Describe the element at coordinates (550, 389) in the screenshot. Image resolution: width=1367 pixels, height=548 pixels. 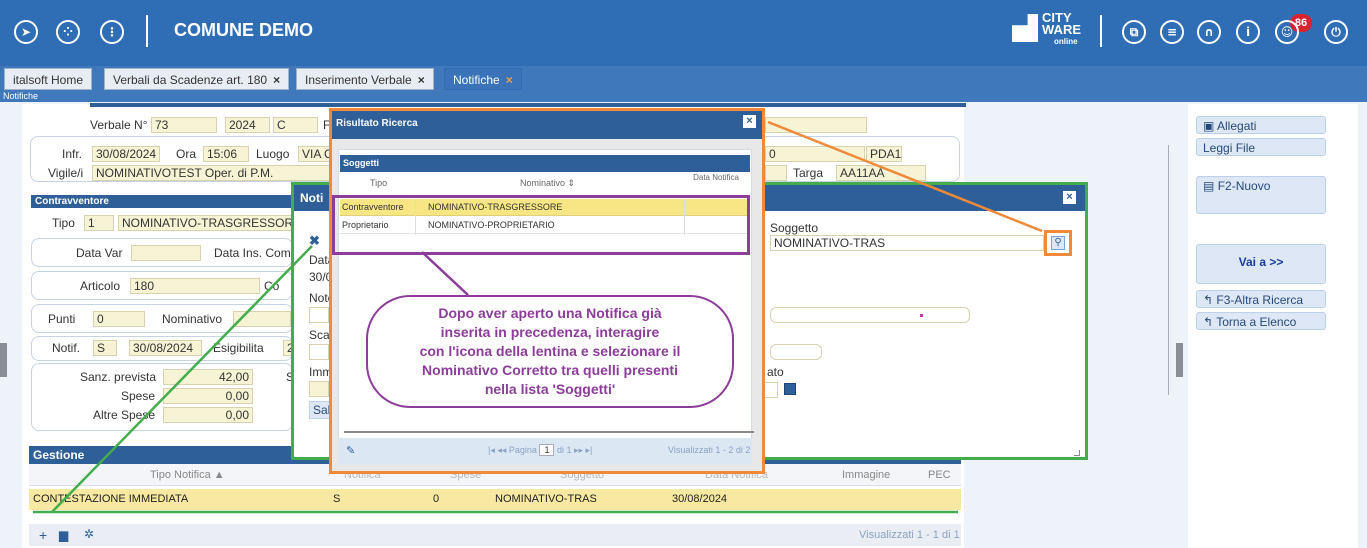
I see `callout-line: nella lista 'Soggetti'` at that location.